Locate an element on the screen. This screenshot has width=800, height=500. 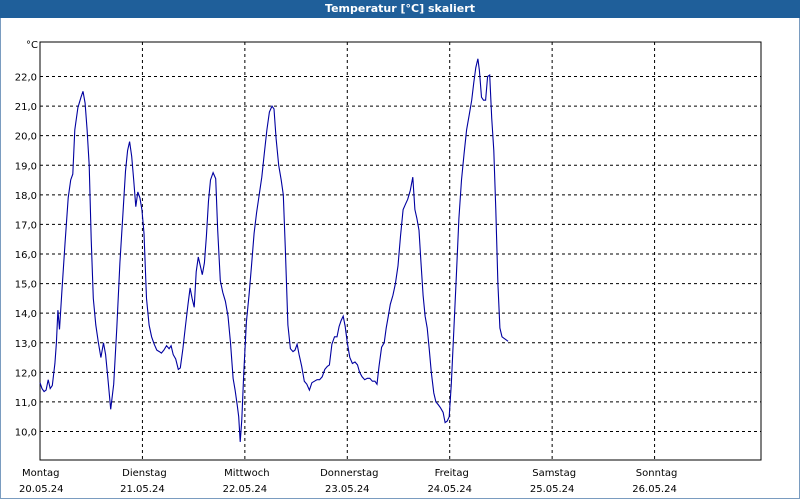
x-tick-date: 25.05.24 is located at coordinates (552, 489).